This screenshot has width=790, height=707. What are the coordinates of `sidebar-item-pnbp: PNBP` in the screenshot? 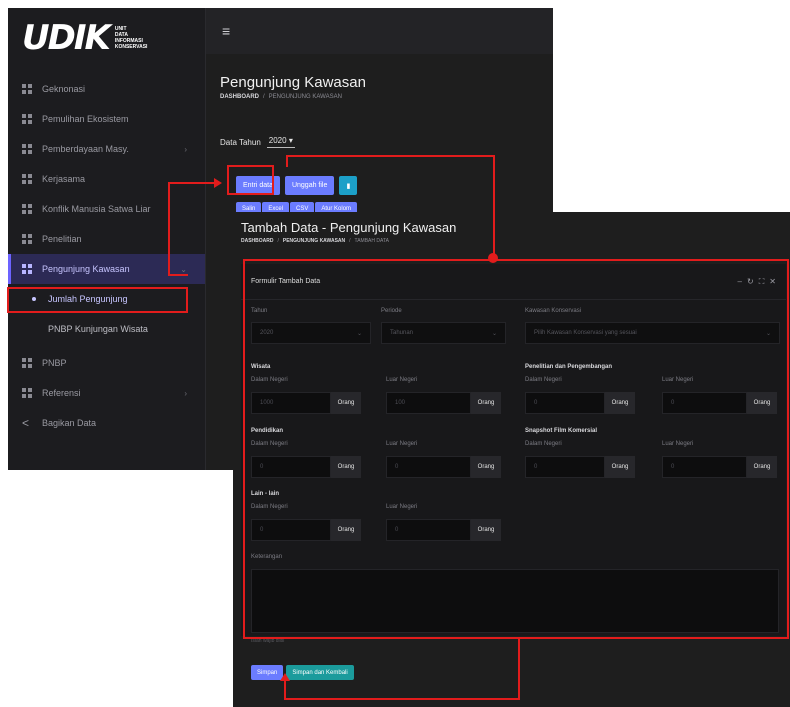 It's located at (106, 363).